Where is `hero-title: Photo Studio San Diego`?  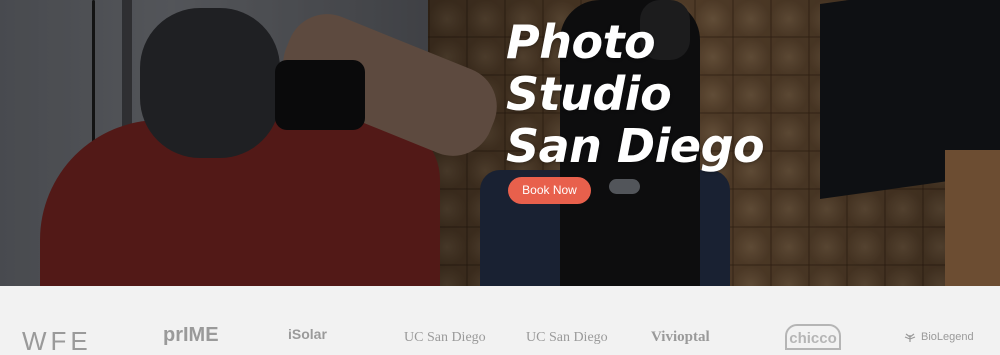
hero-title: Photo Studio San Diego is located at coordinates (656, 94).